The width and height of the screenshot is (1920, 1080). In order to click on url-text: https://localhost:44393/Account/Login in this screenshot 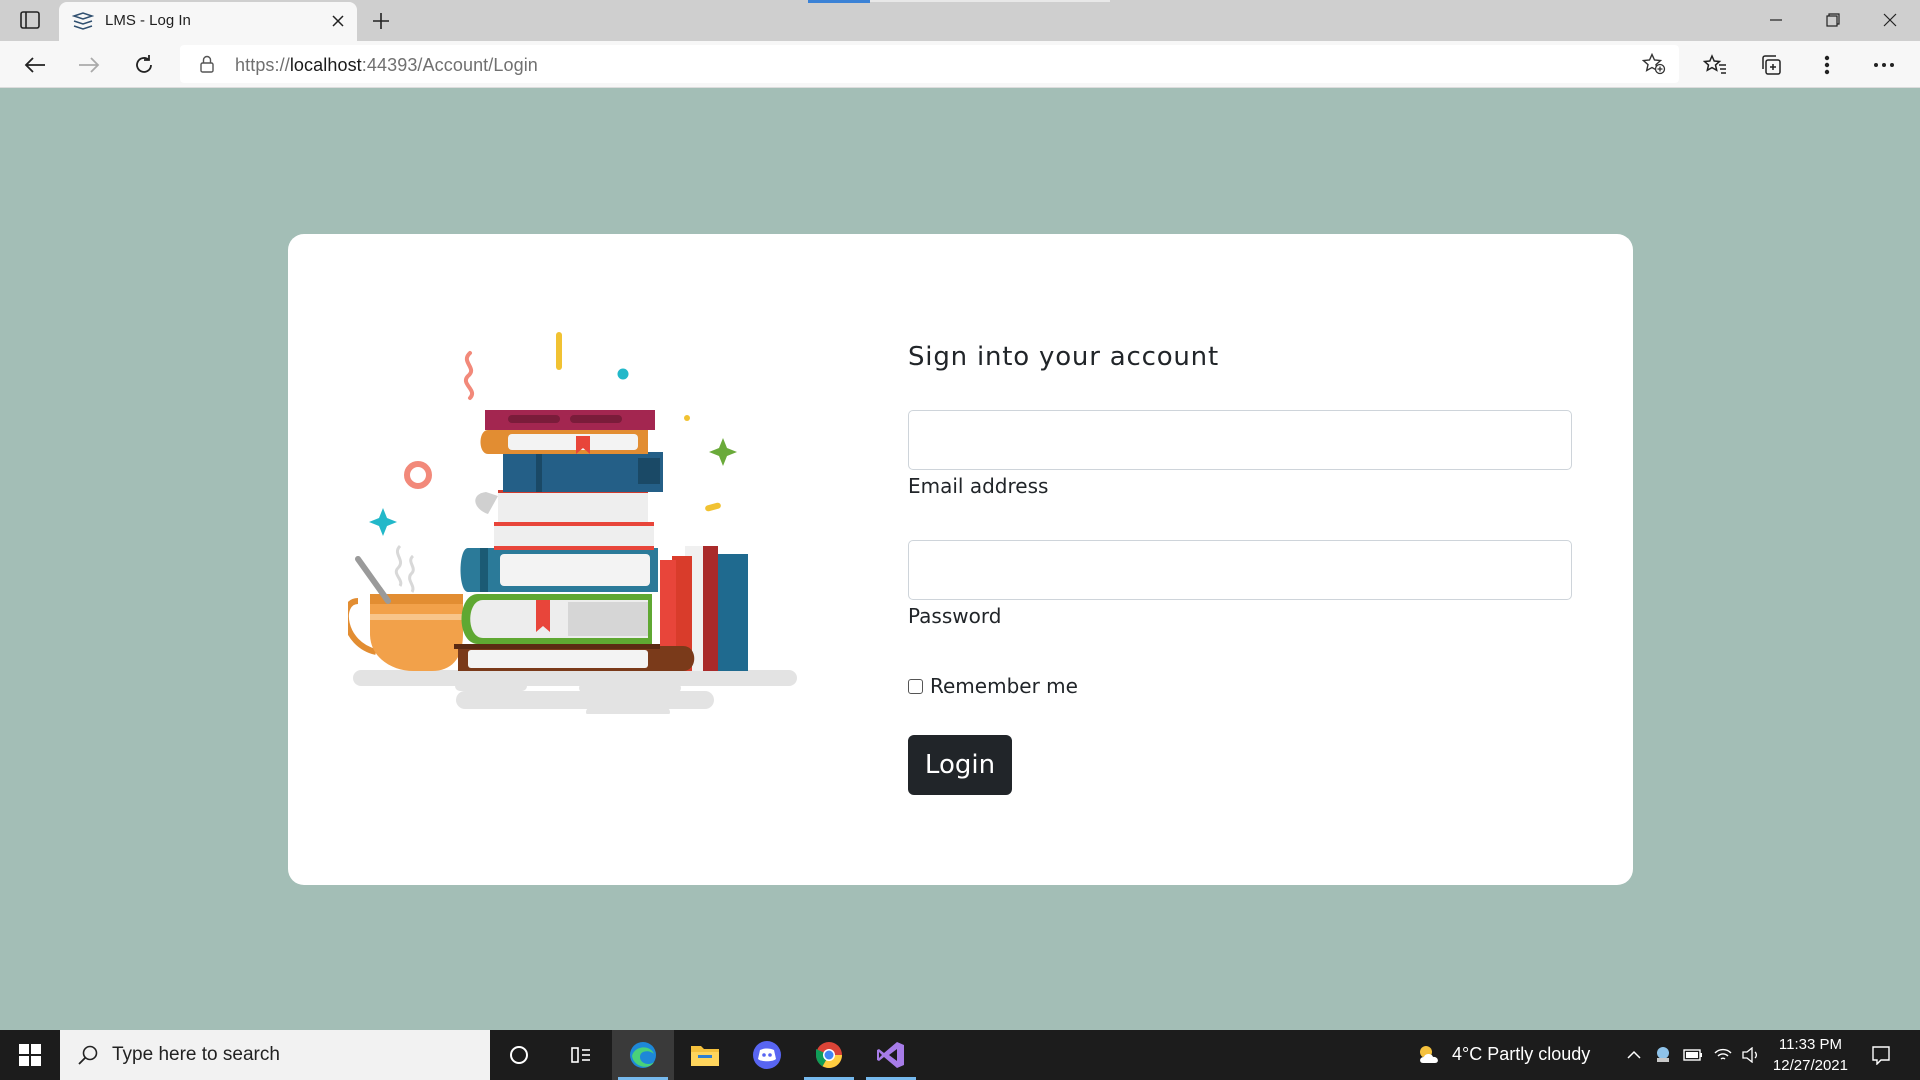, I will do `click(386, 65)`.